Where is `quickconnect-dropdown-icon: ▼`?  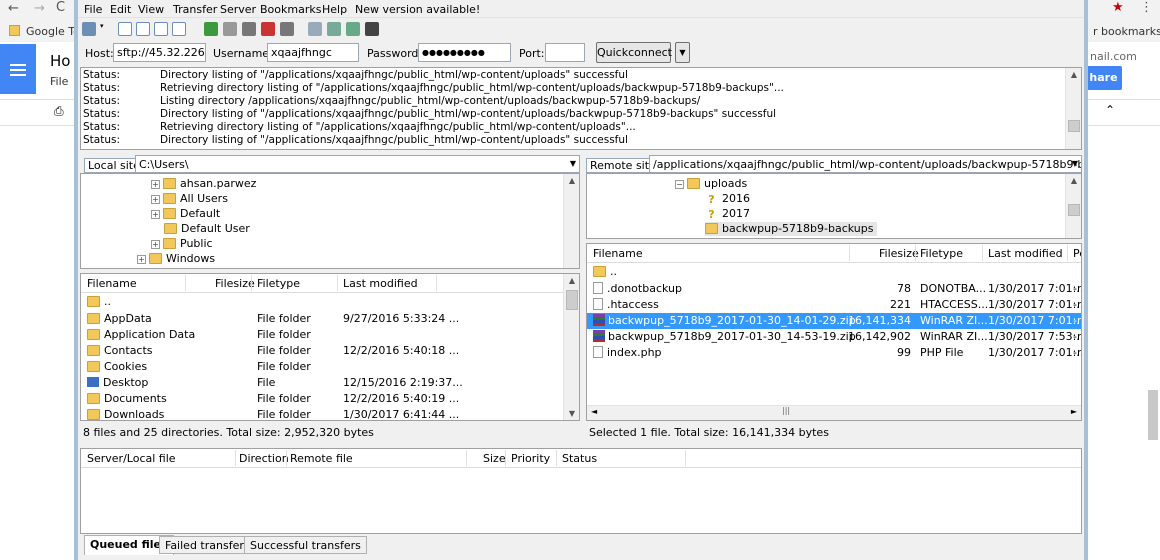 quickconnect-dropdown-icon: ▼ is located at coordinates (682, 52).